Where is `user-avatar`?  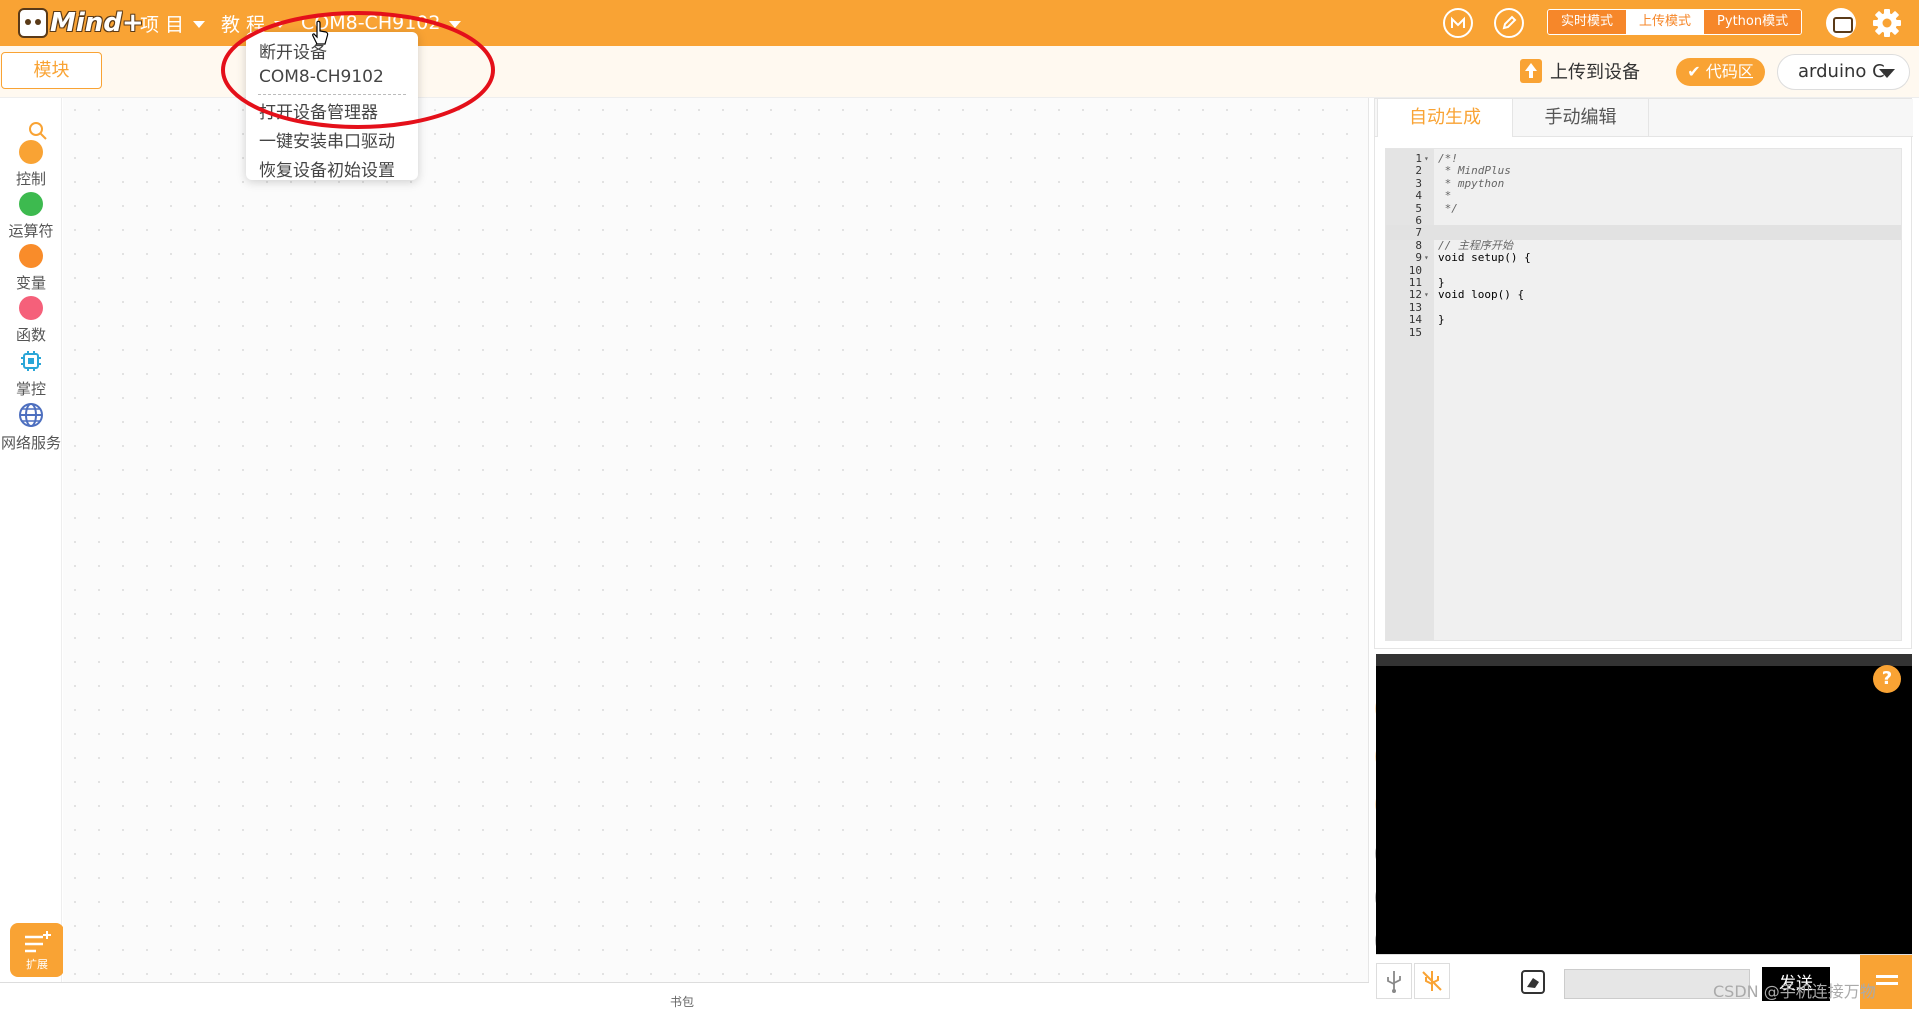
user-avatar is located at coordinates (1841, 23).